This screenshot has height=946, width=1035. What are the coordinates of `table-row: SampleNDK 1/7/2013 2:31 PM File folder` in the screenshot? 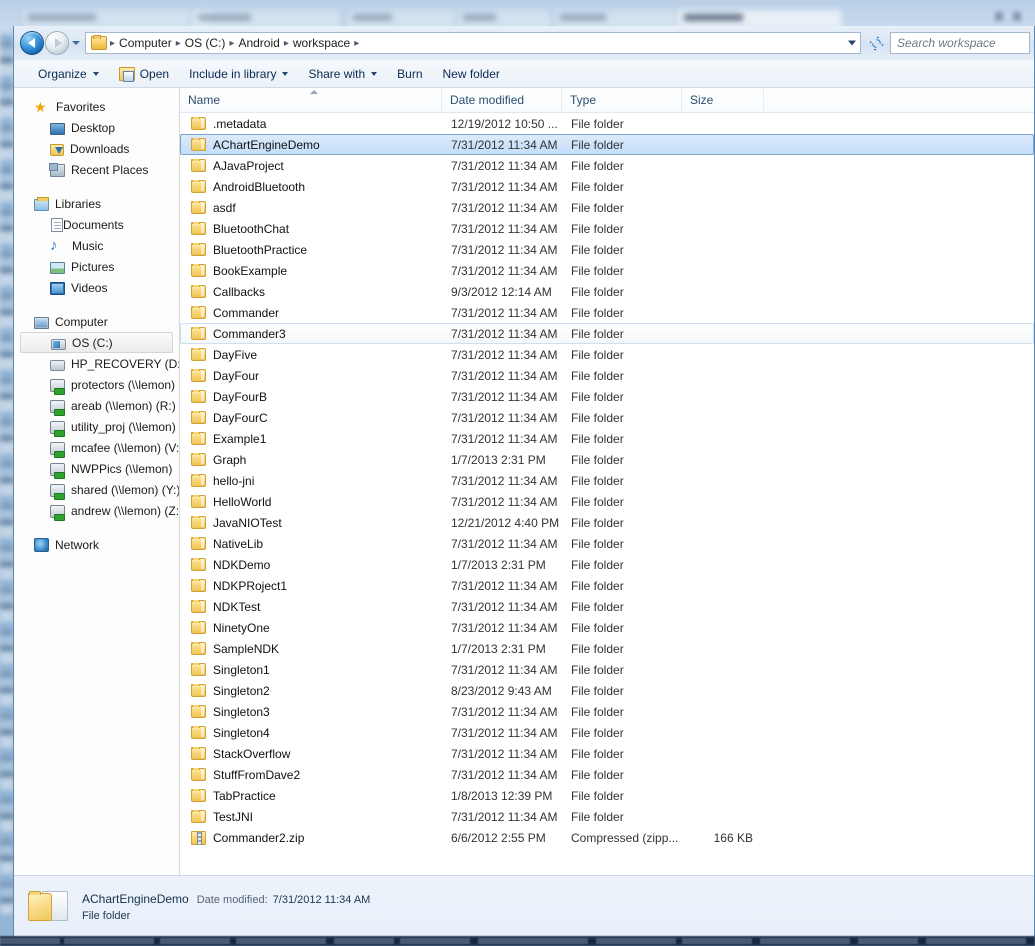 It's located at (607, 648).